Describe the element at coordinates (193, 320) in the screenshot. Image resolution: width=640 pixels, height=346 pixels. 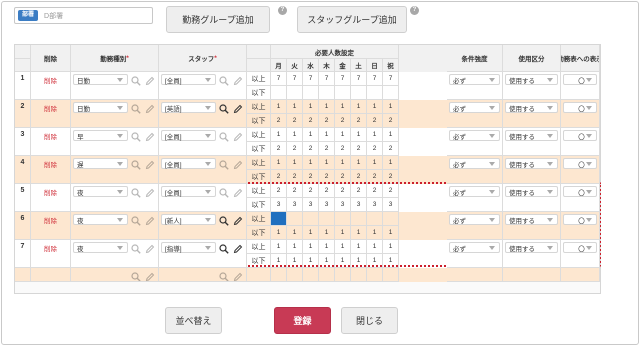
I see `sort-button: 並べ替え` at that location.